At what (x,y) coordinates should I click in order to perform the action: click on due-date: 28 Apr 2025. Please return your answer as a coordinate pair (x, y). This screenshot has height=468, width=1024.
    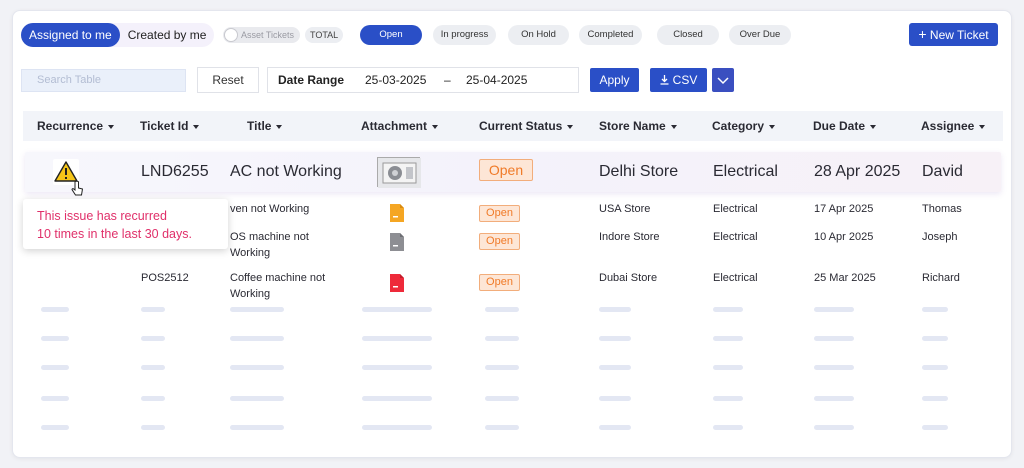
    Looking at the image, I should click on (857, 171).